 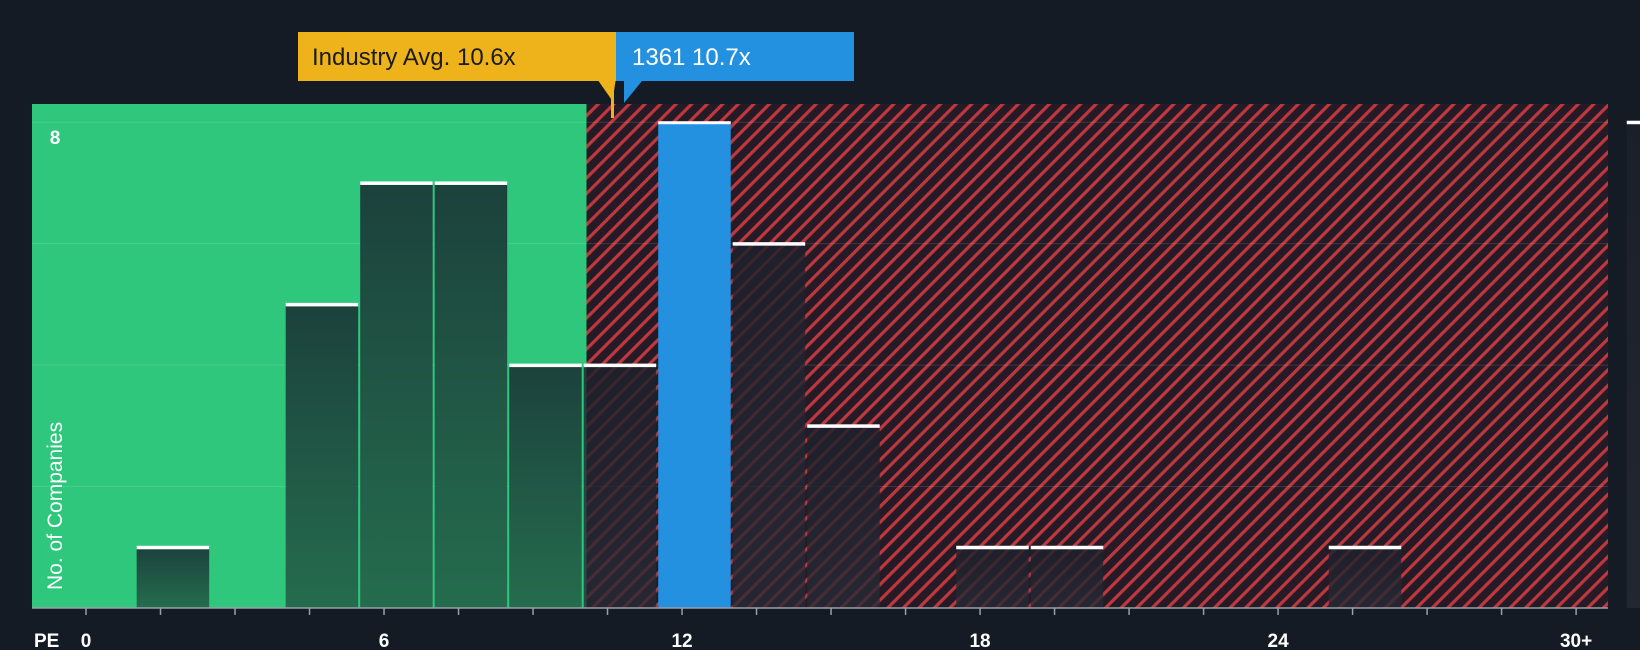 What do you see at coordinates (836, 629) in the screenshot?
I see `x-axis-ticks: 0 6 12 18 24 30+` at bounding box center [836, 629].